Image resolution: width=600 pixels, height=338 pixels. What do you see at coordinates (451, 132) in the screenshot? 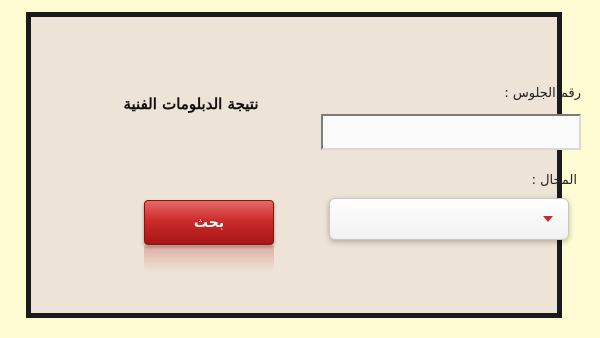
I see `seat-number-input` at bounding box center [451, 132].